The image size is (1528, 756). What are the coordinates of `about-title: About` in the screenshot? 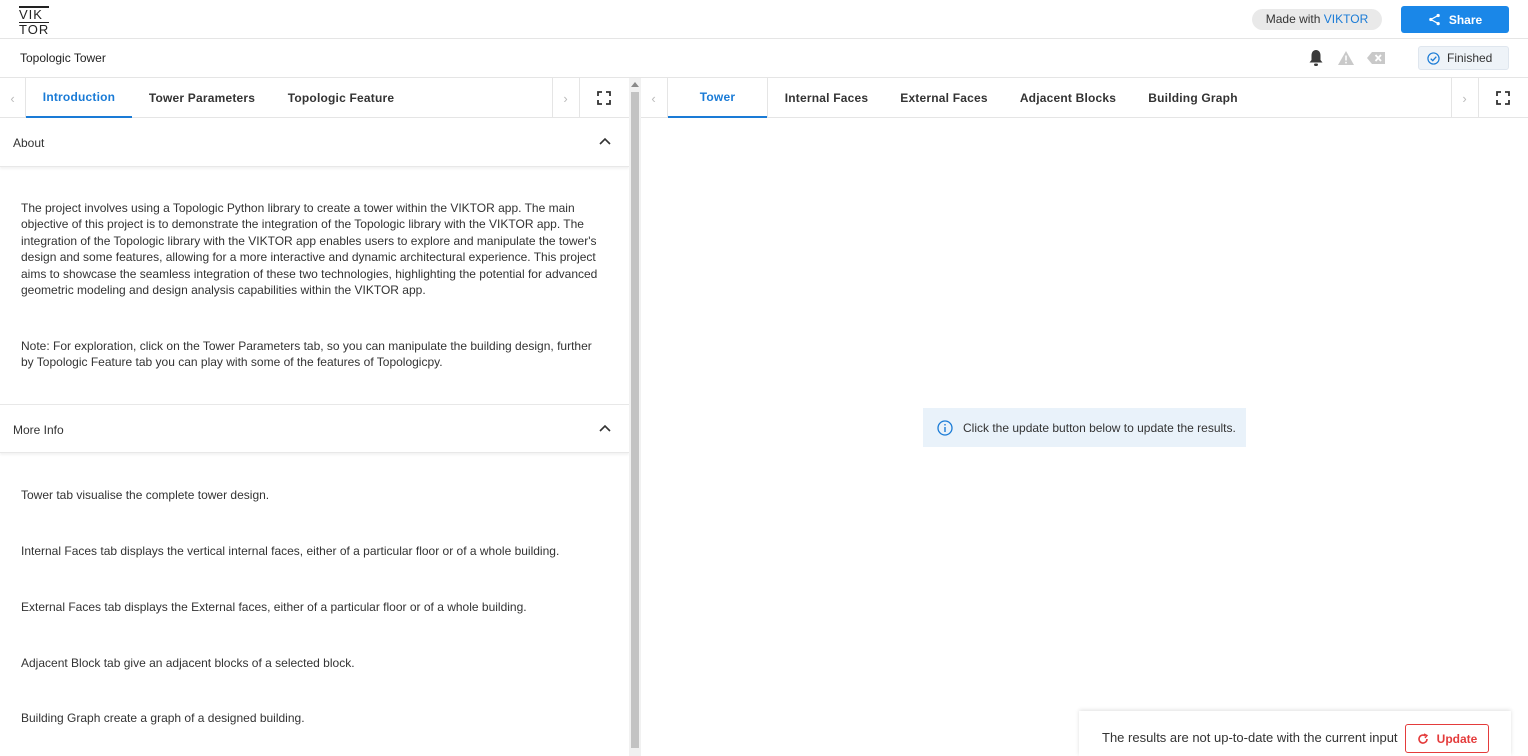 It's located at (29, 143).